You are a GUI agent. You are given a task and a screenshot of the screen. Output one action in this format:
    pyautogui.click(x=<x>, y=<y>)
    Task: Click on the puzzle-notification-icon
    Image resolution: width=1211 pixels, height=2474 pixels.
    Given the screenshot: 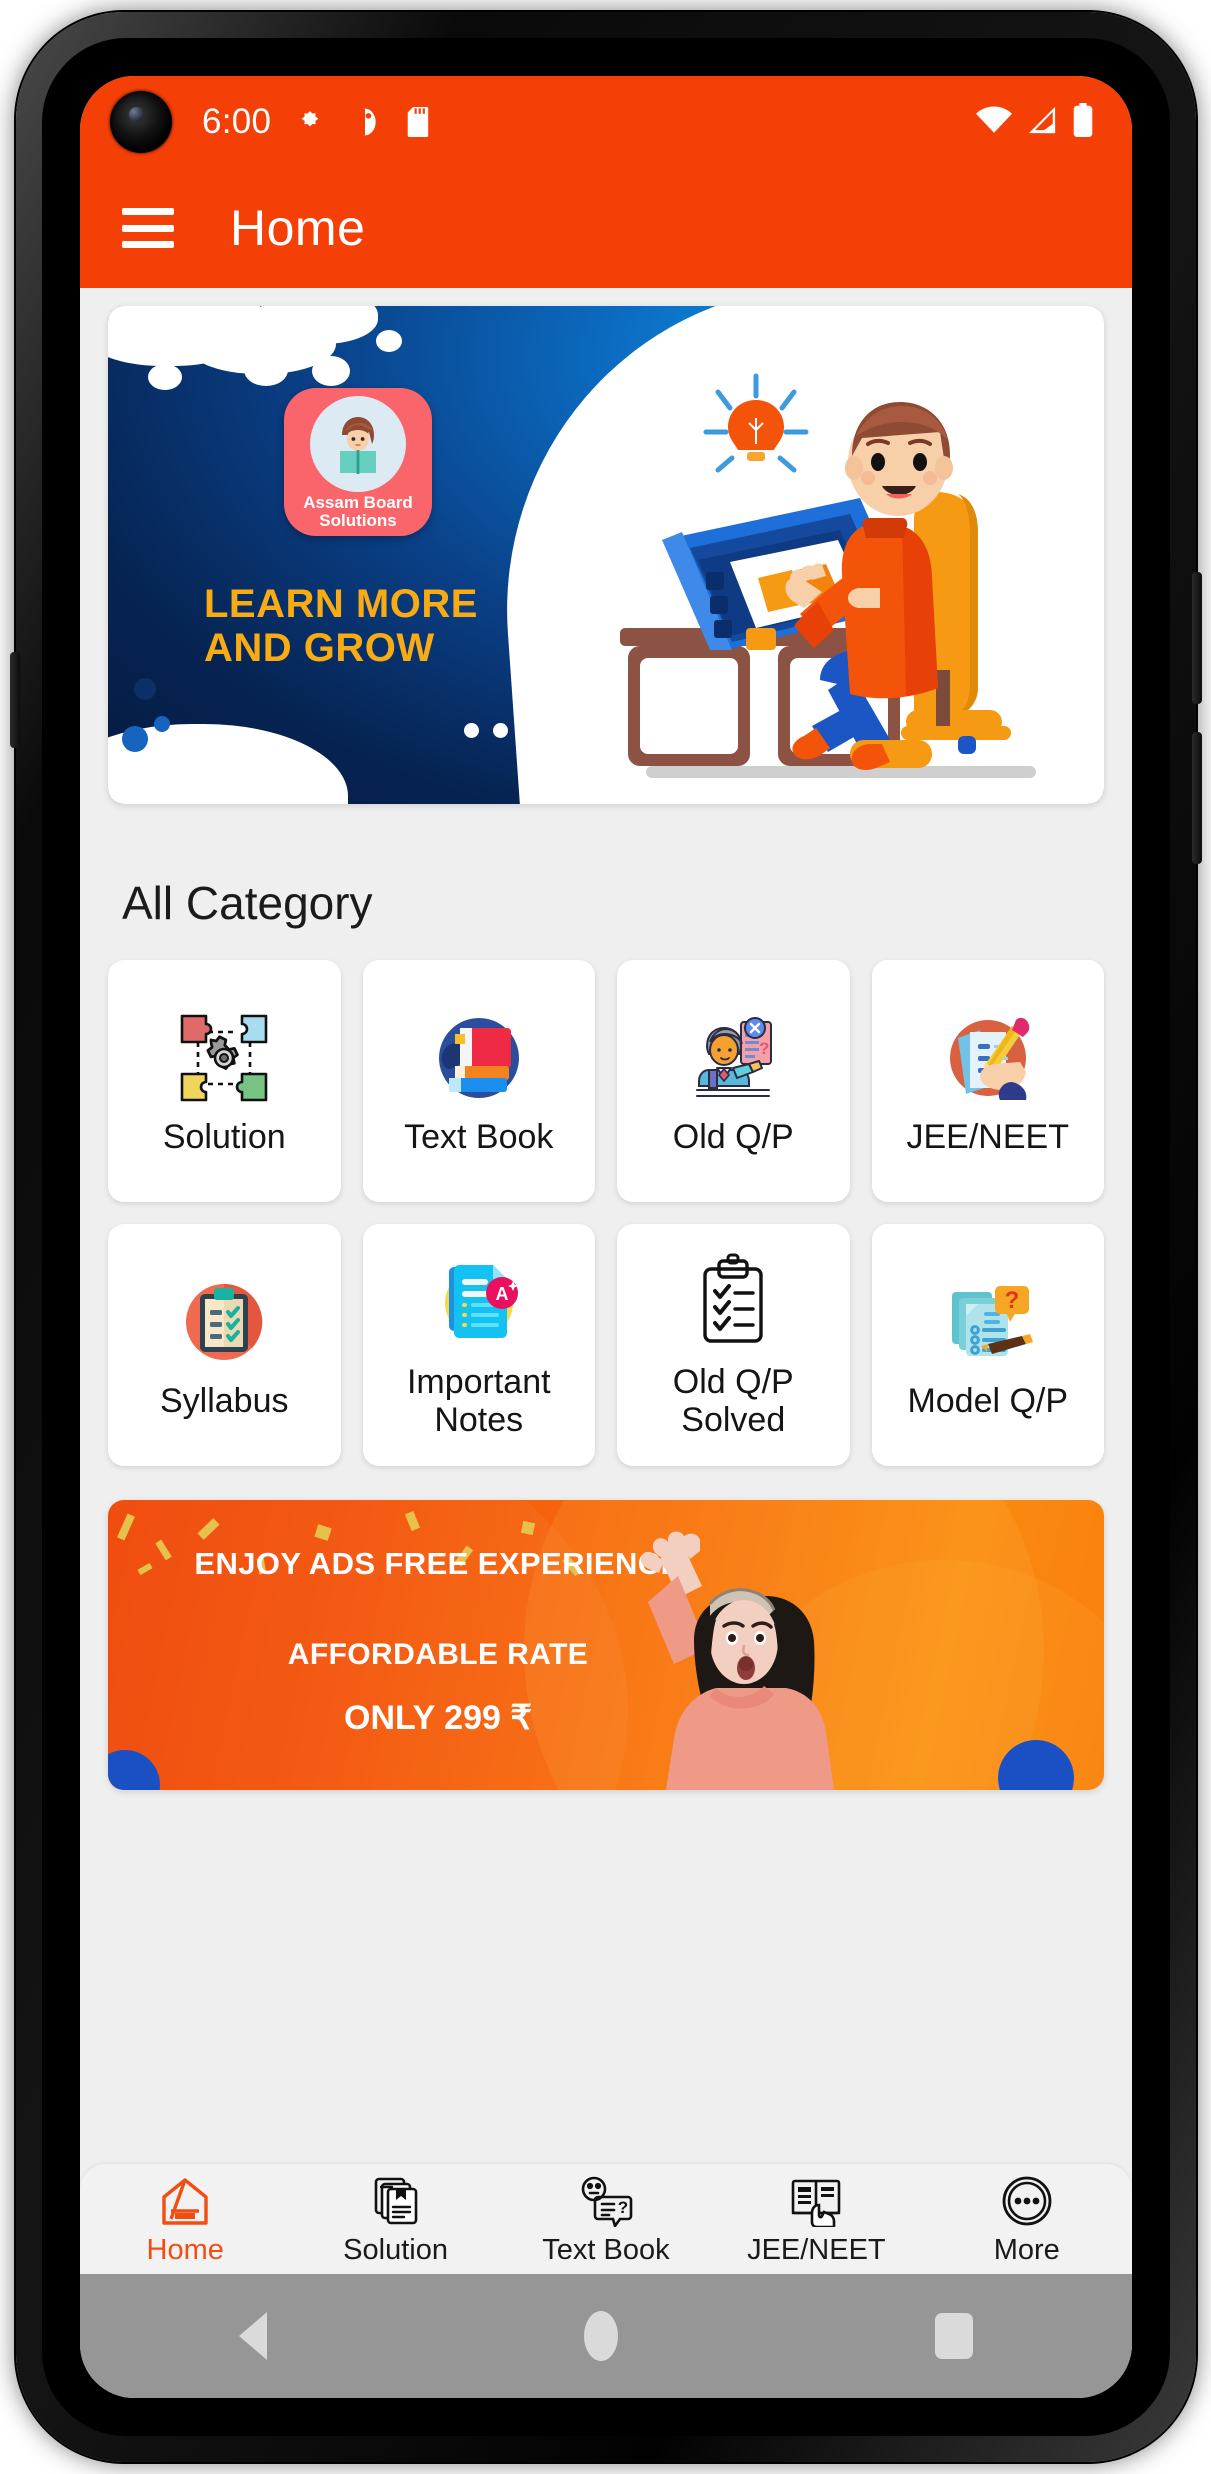 What is the action you would take?
    pyautogui.click(x=310, y=122)
    